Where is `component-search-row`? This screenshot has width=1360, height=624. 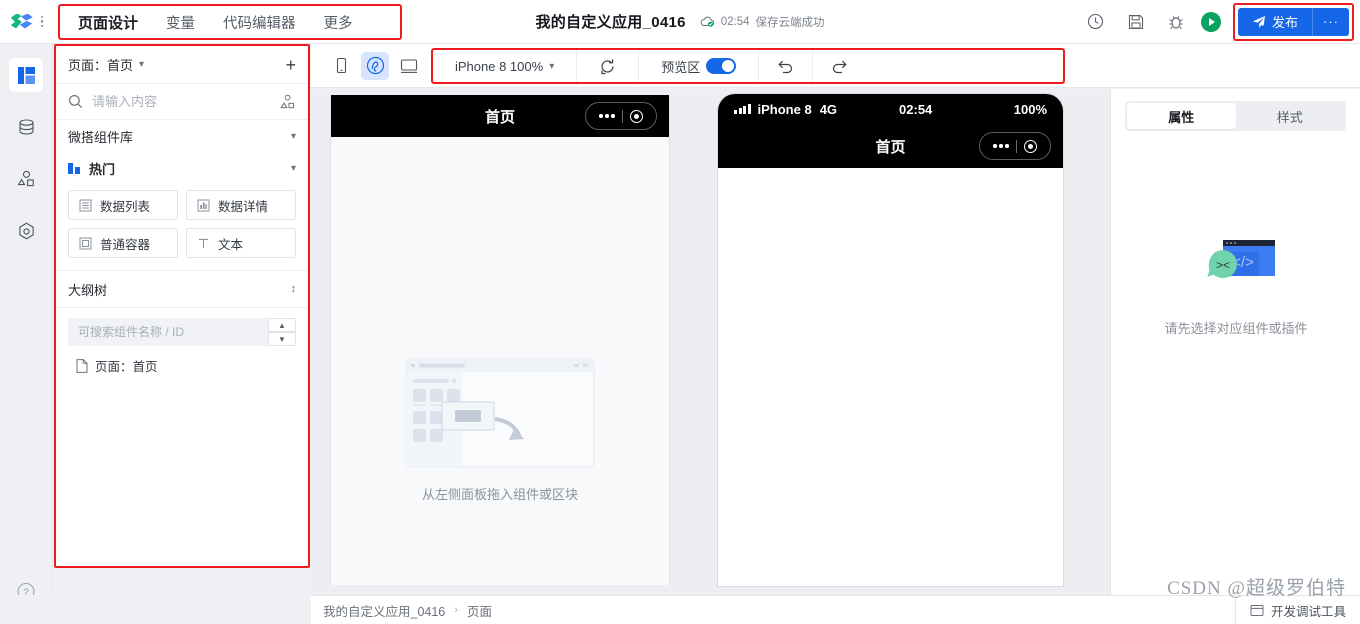 component-search-row is located at coordinates (182, 102).